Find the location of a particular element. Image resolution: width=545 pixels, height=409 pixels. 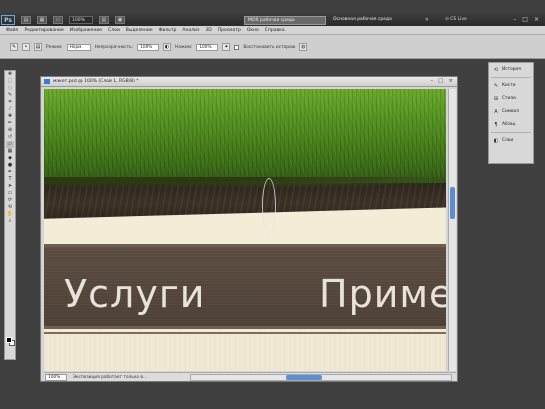

menu-3d: 3D is located at coordinates (208, 30).